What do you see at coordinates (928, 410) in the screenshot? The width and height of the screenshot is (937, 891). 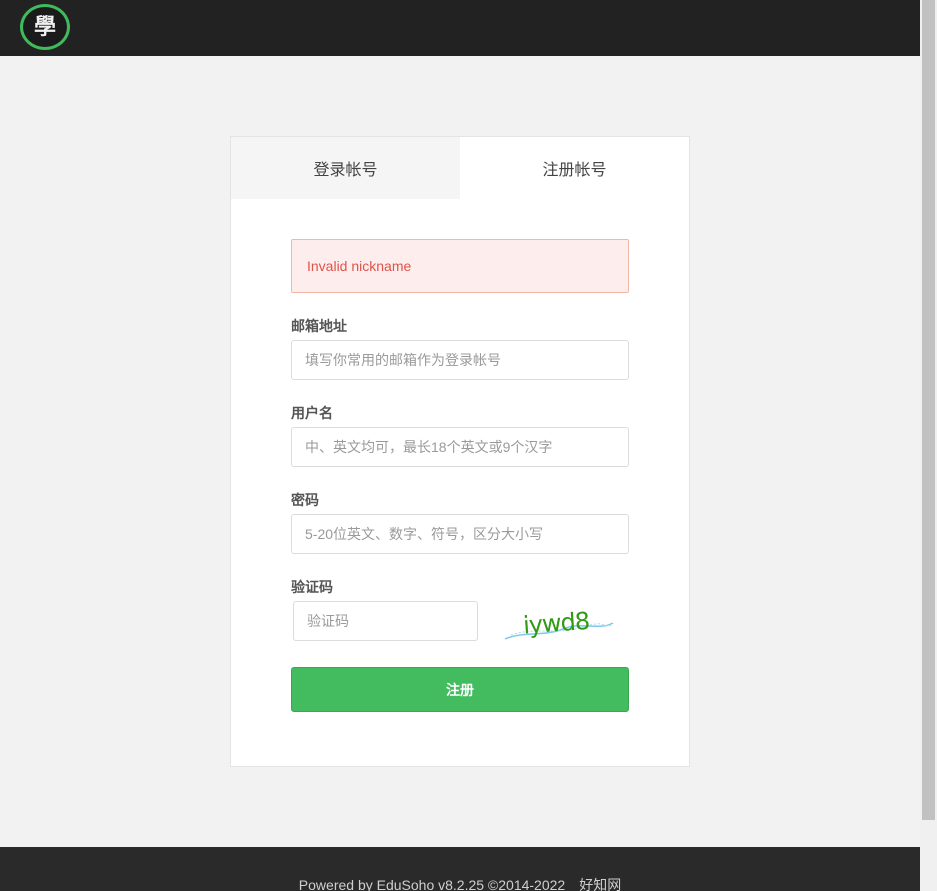 I see `scrollbar-thumb` at bounding box center [928, 410].